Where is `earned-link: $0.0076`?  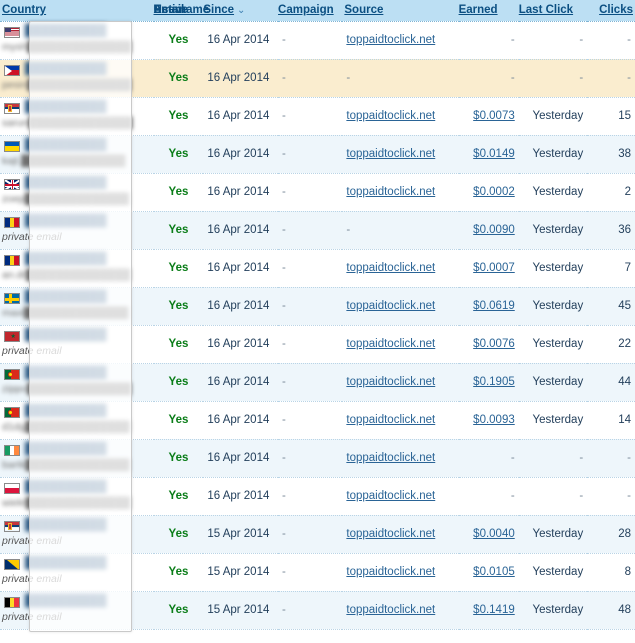
earned-link: $0.0076 is located at coordinates (494, 344).